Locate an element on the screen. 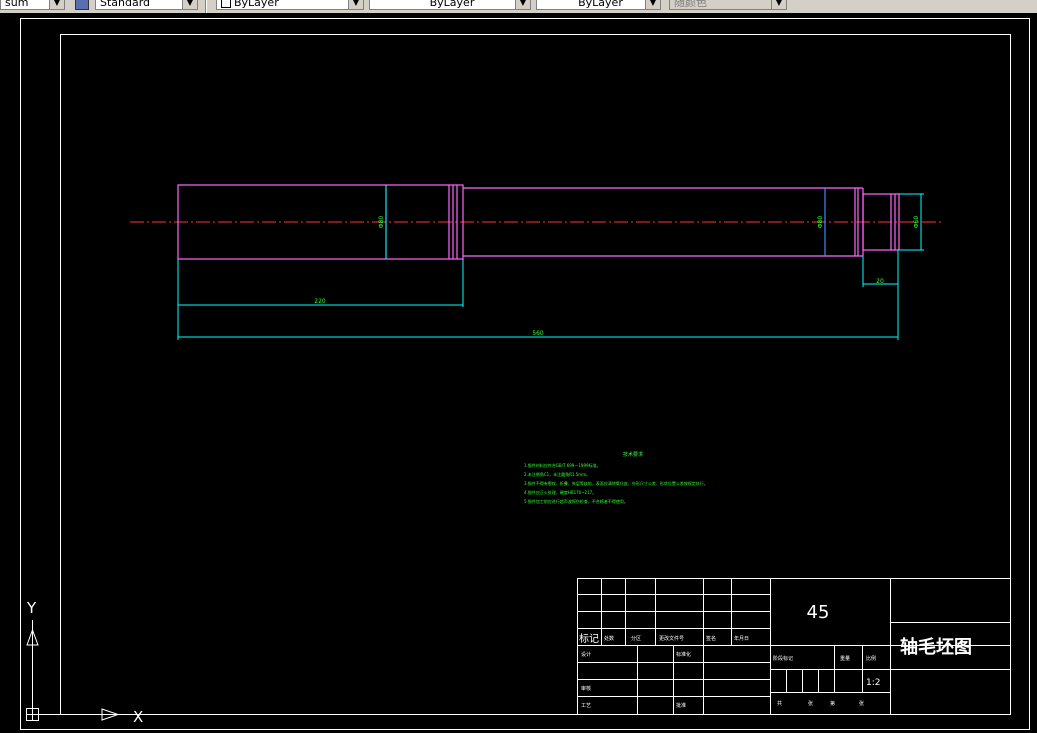 The image size is (1037, 733). label-count: 处数 is located at coordinates (609, 638).